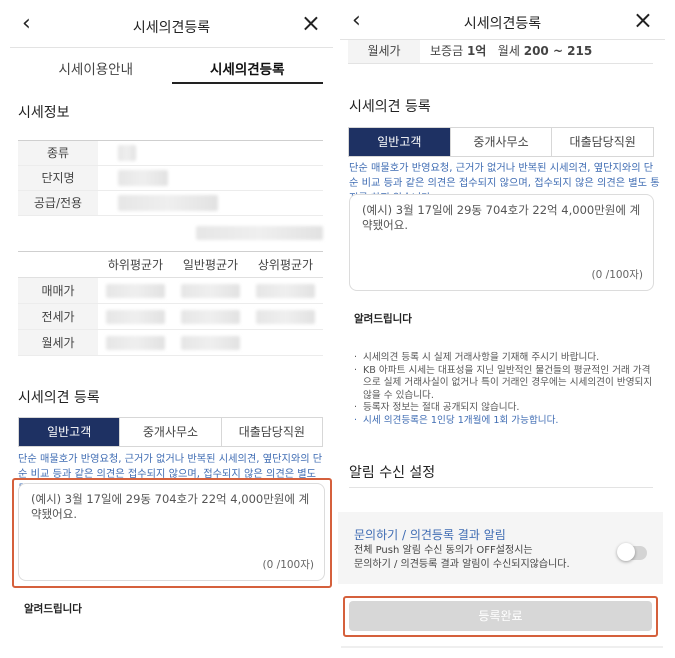 Image resolution: width=675 pixels, height=658 pixels. Describe the element at coordinates (447, 51) in the screenshot. I see `deposit-label: 보증금` at that location.